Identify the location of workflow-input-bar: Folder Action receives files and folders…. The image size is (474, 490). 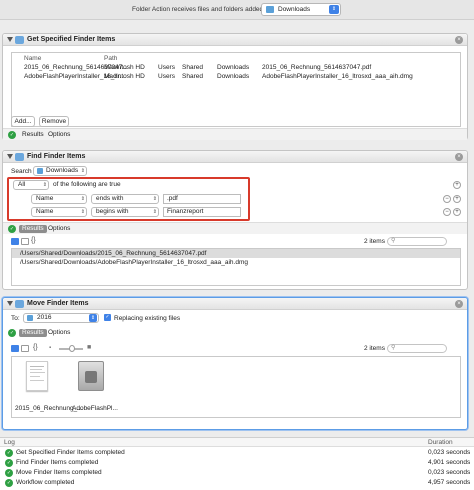
(237, 10).